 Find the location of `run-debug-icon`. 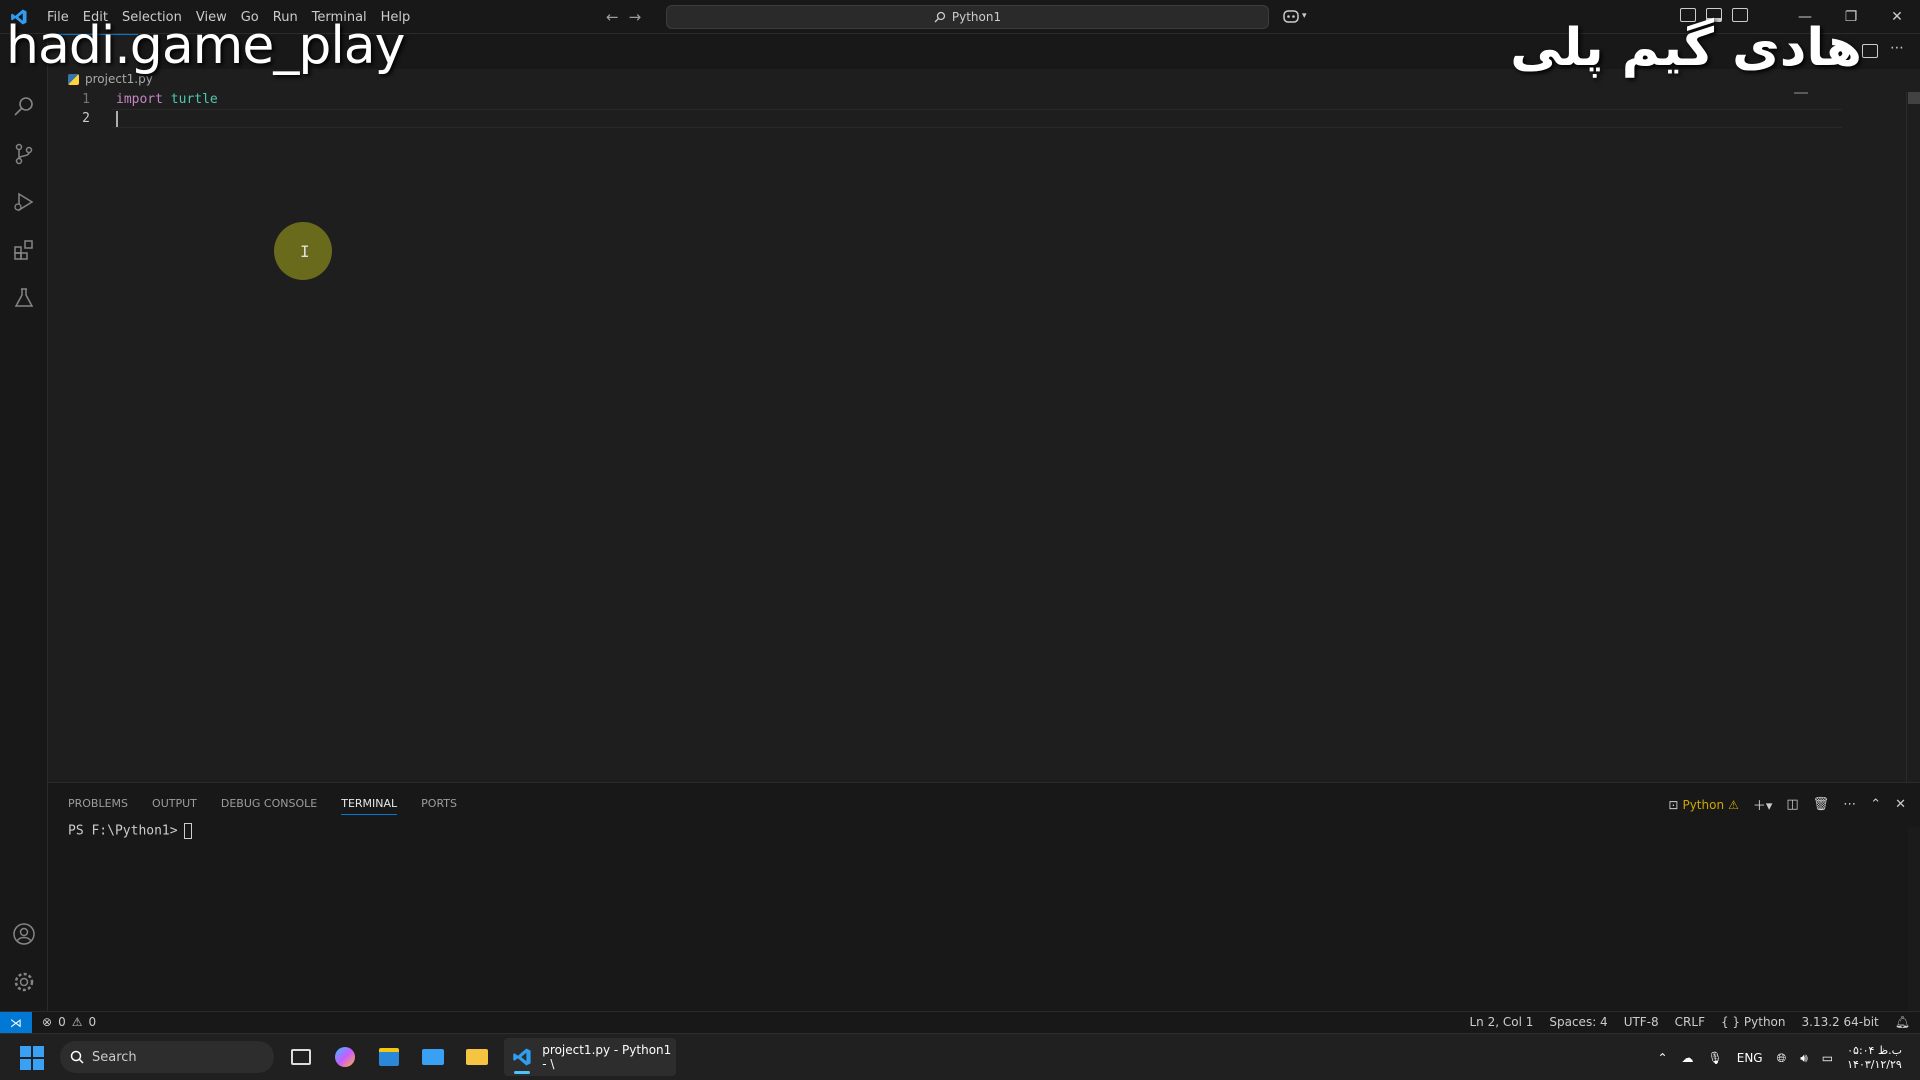

run-debug-icon is located at coordinates (24, 202).